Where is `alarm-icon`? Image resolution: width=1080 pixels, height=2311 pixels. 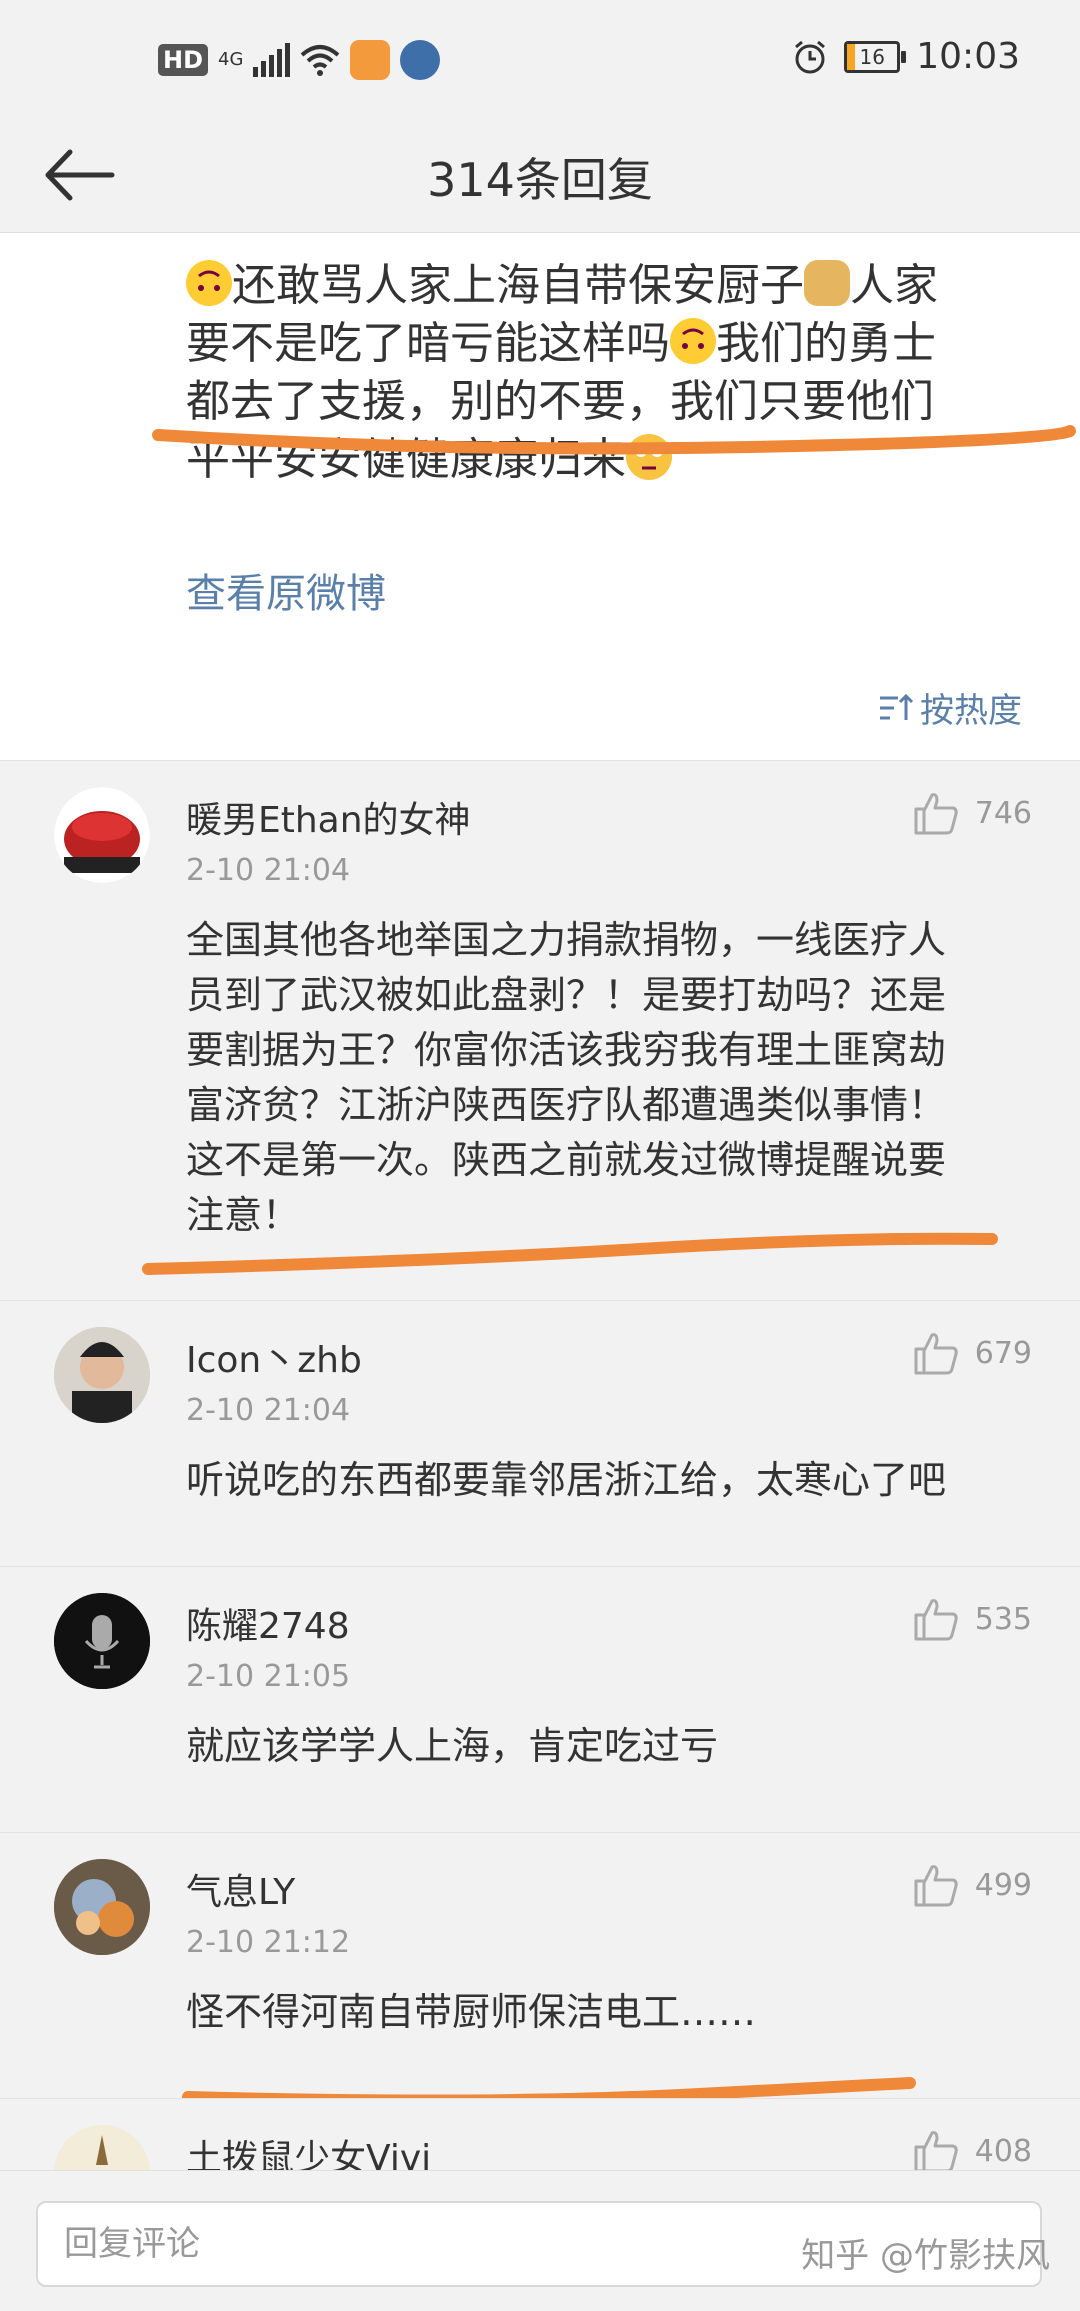
alarm-icon is located at coordinates (810, 56).